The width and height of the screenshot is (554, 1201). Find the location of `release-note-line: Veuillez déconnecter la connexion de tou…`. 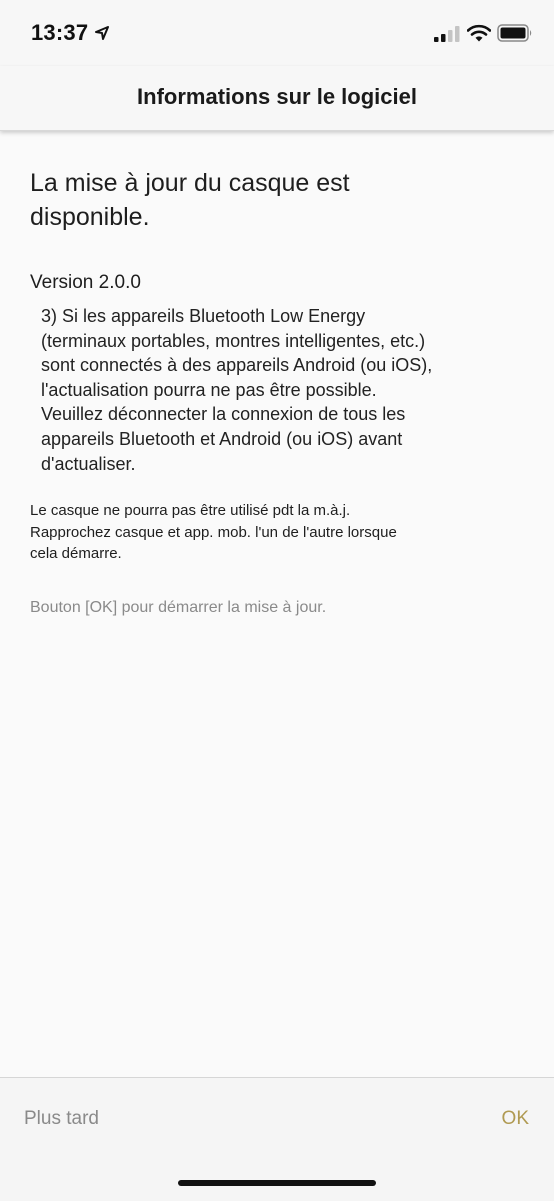

release-note-line: Veuillez déconnecter la connexion de tou… is located at coordinates (223, 414).